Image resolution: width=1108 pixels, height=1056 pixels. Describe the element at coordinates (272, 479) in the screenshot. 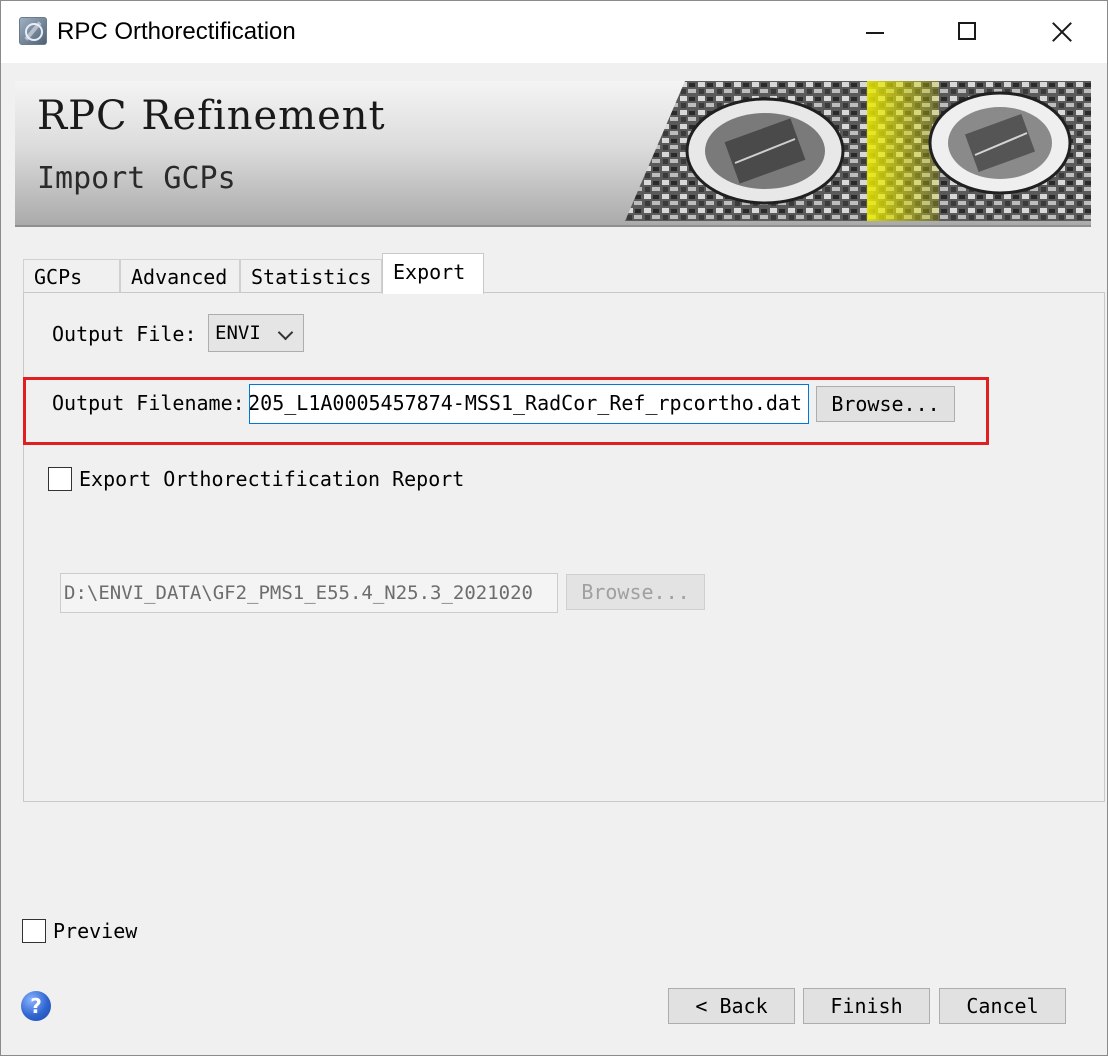

I see `export-report-label: Export Orthorectification Report` at that location.